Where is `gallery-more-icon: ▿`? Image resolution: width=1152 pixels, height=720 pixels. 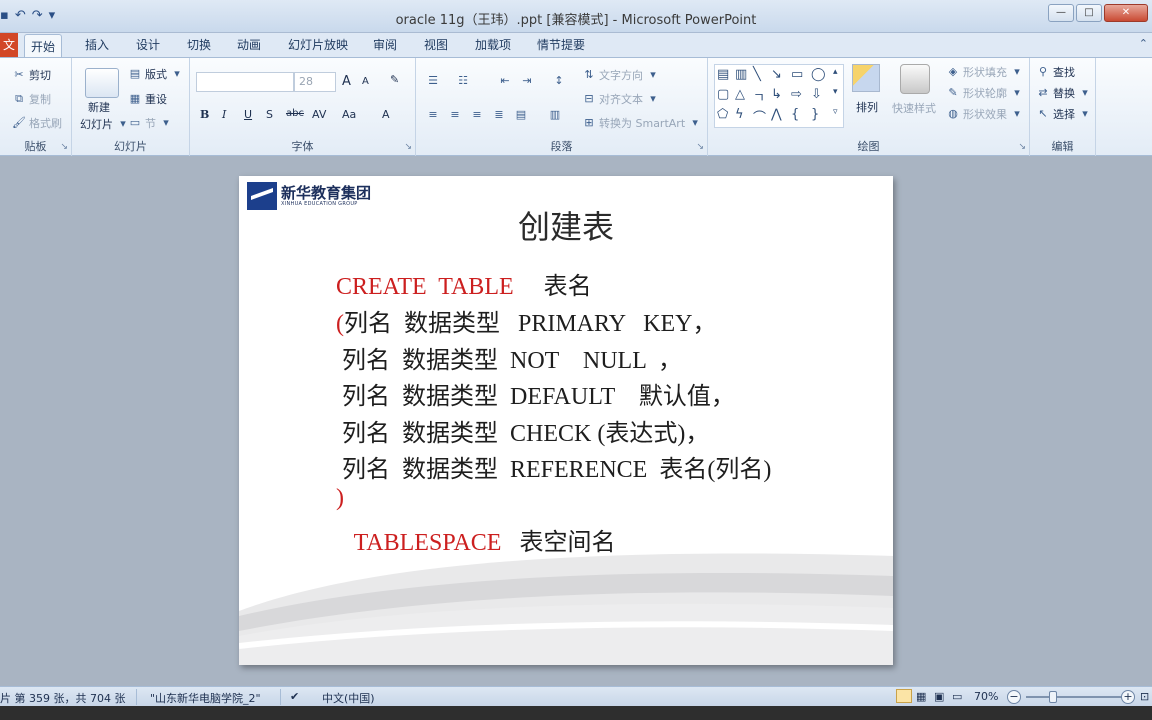 gallery-more-icon: ▿ is located at coordinates (835, 112).